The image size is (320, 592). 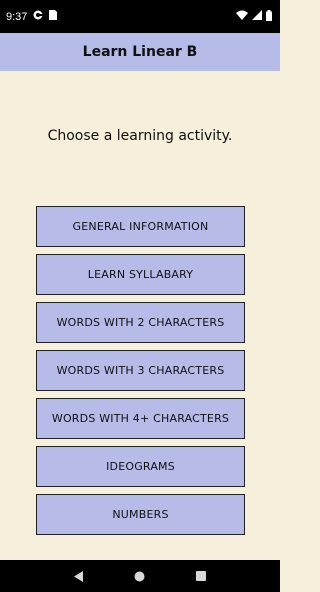 I want to click on words-4plus-characters-button: WORDS WITH 4+ CHARACTERS, so click(x=140, y=418).